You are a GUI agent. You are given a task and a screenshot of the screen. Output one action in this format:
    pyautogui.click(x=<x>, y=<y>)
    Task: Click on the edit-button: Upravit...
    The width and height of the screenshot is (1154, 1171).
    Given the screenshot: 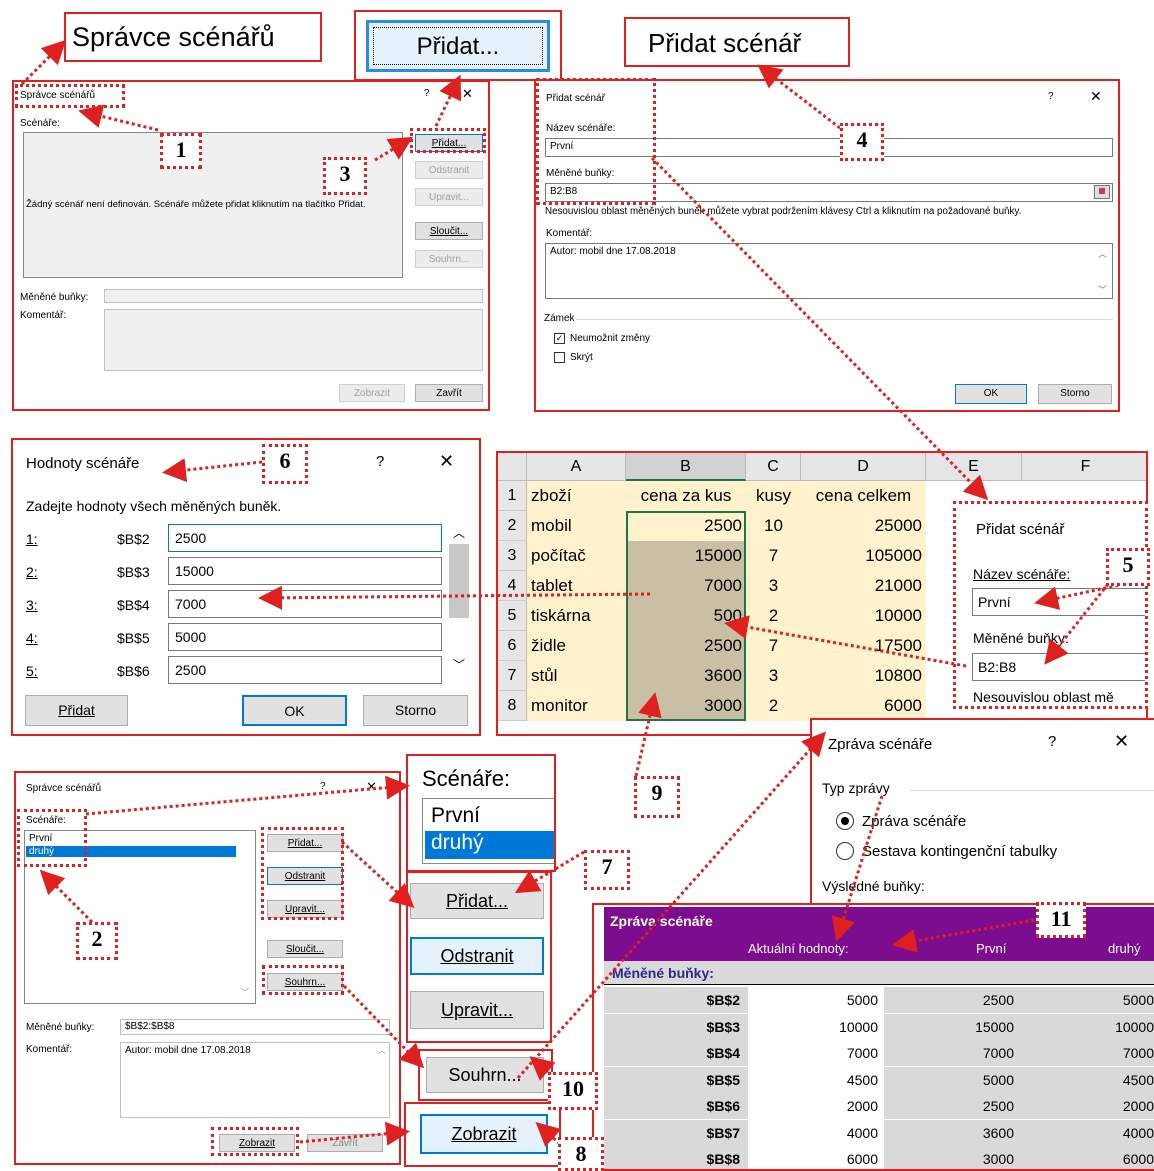 What is the action you would take?
    pyautogui.click(x=449, y=197)
    